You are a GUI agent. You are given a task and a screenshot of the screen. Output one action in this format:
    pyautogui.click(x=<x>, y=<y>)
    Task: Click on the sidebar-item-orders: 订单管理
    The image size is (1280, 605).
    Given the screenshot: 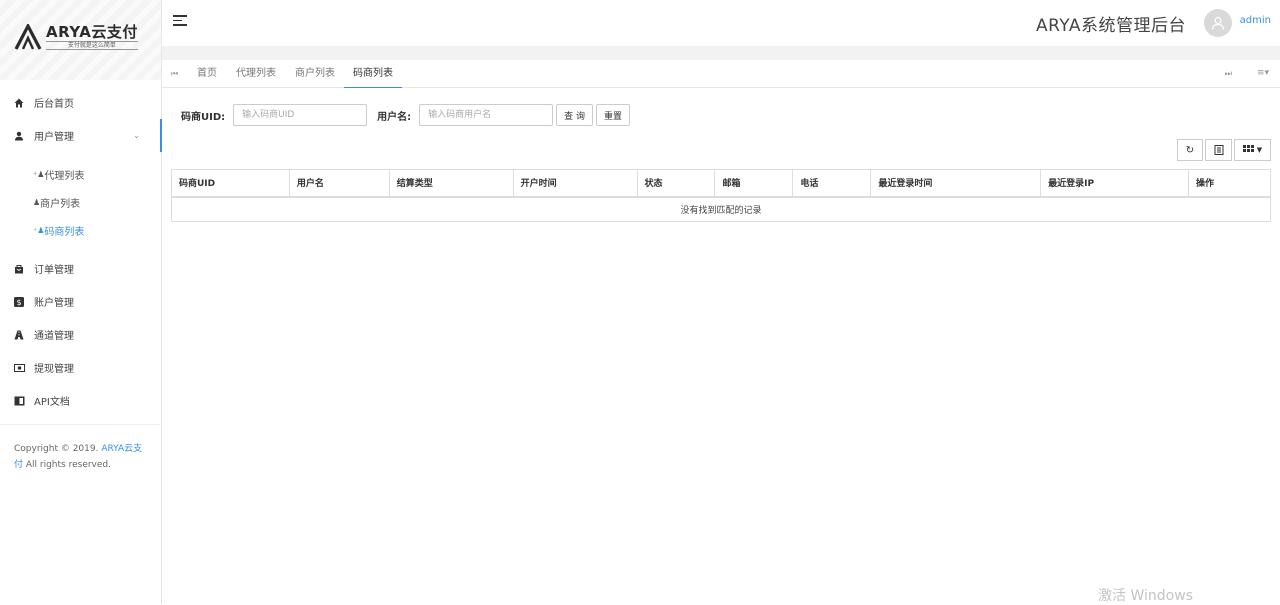 What is the action you would take?
    pyautogui.click(x=81, y=268)
    